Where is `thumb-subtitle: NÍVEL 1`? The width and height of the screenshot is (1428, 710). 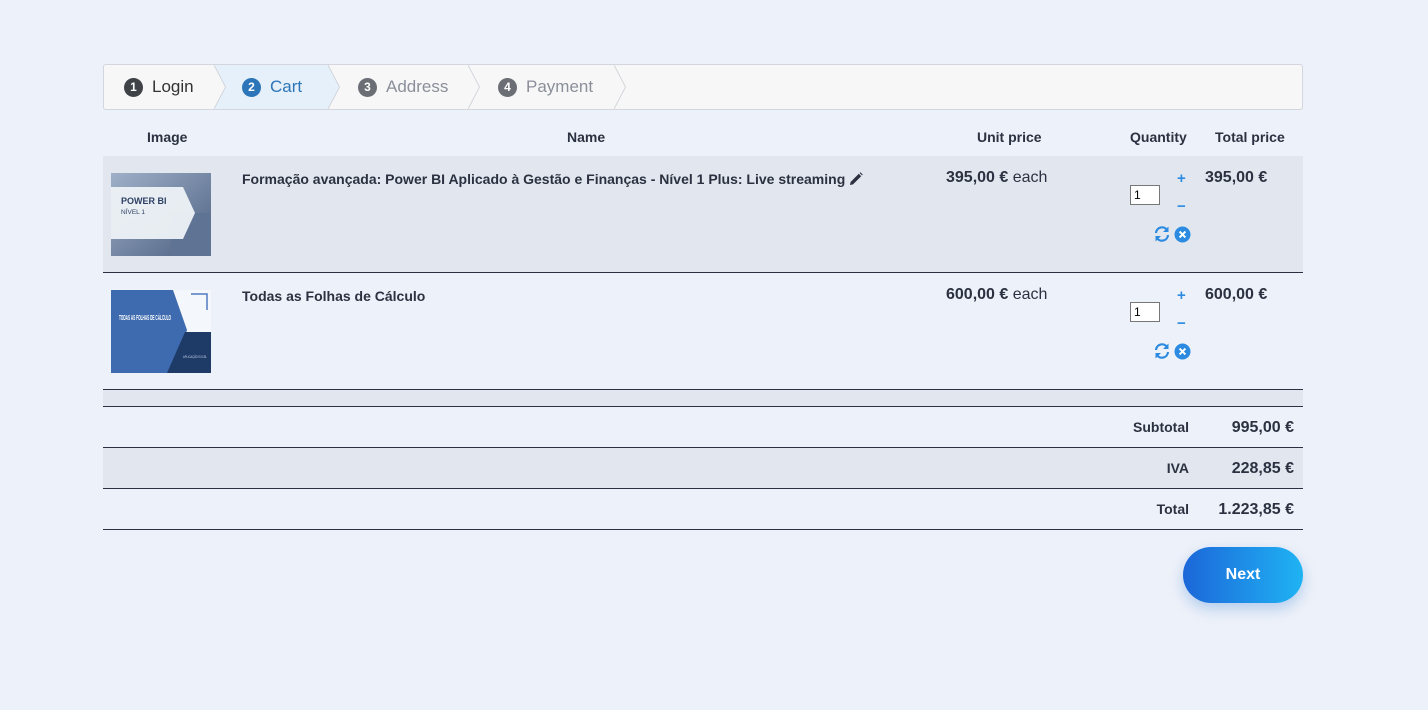 thumb-subtitle: NÍVEL 1 is located at coordinates (133, 211).